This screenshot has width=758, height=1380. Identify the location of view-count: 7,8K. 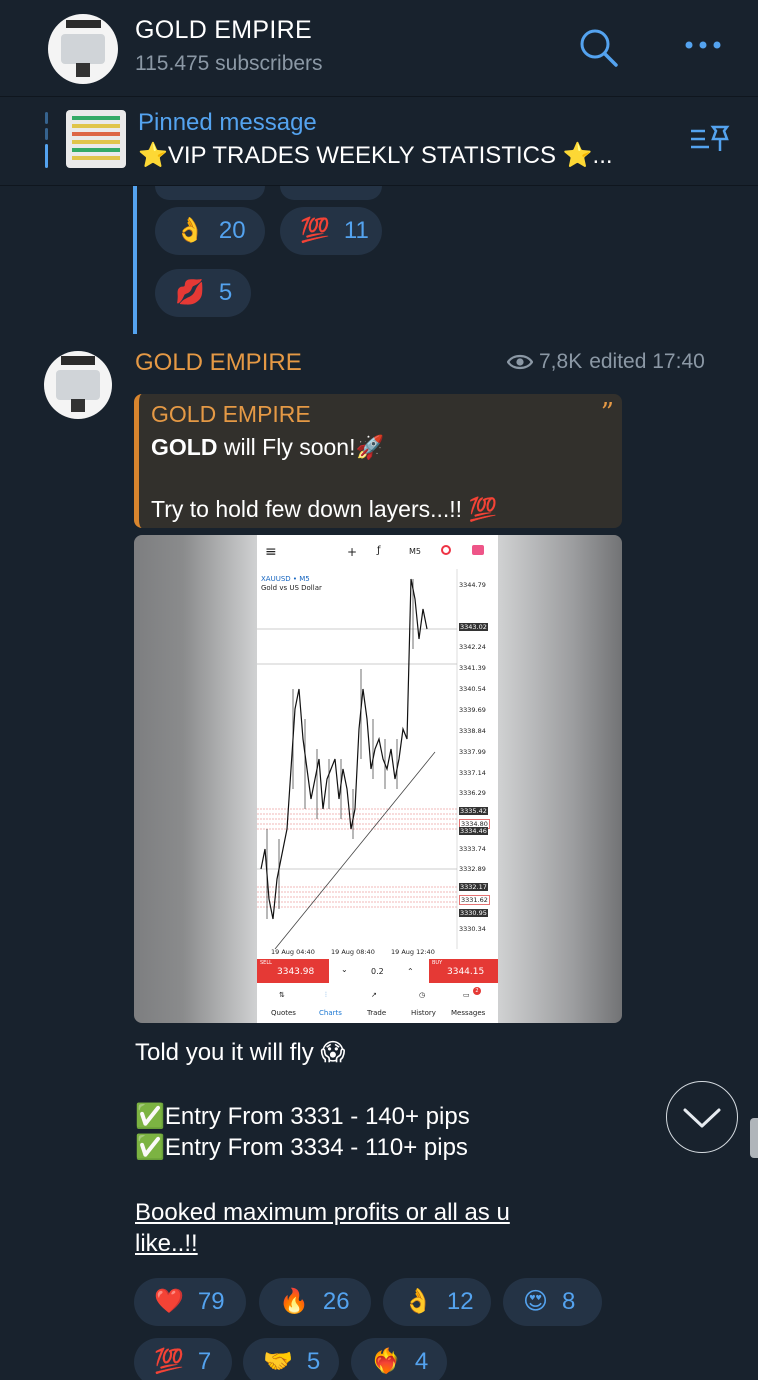
(561, 361).